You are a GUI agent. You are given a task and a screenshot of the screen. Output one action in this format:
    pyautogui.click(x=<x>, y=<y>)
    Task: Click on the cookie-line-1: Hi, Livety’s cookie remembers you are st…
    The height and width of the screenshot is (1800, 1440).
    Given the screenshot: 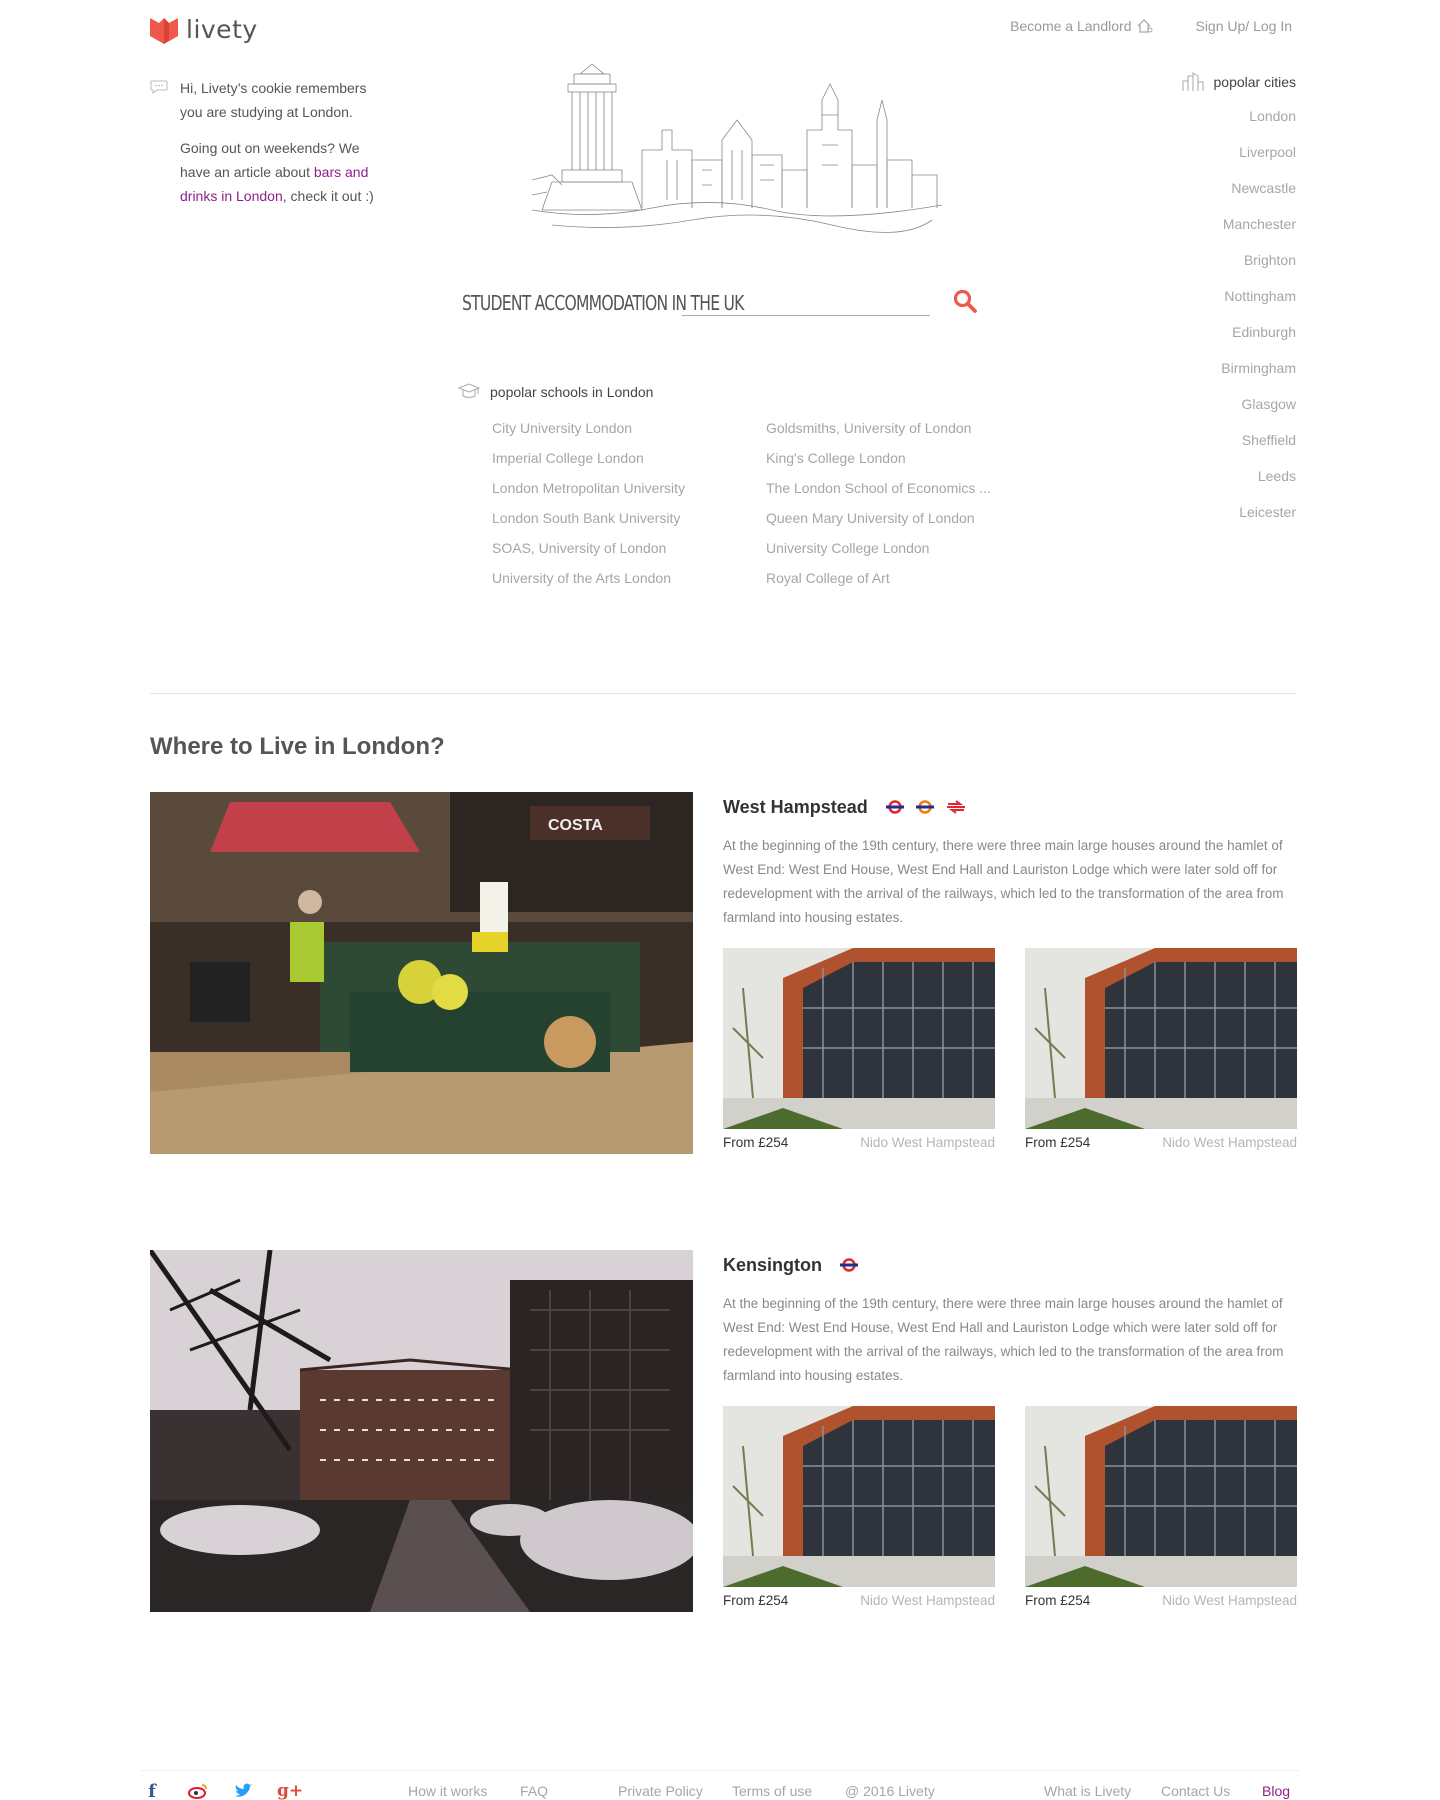 What is the action you would take?
    pyautogui.click(x=273, y=100)
    